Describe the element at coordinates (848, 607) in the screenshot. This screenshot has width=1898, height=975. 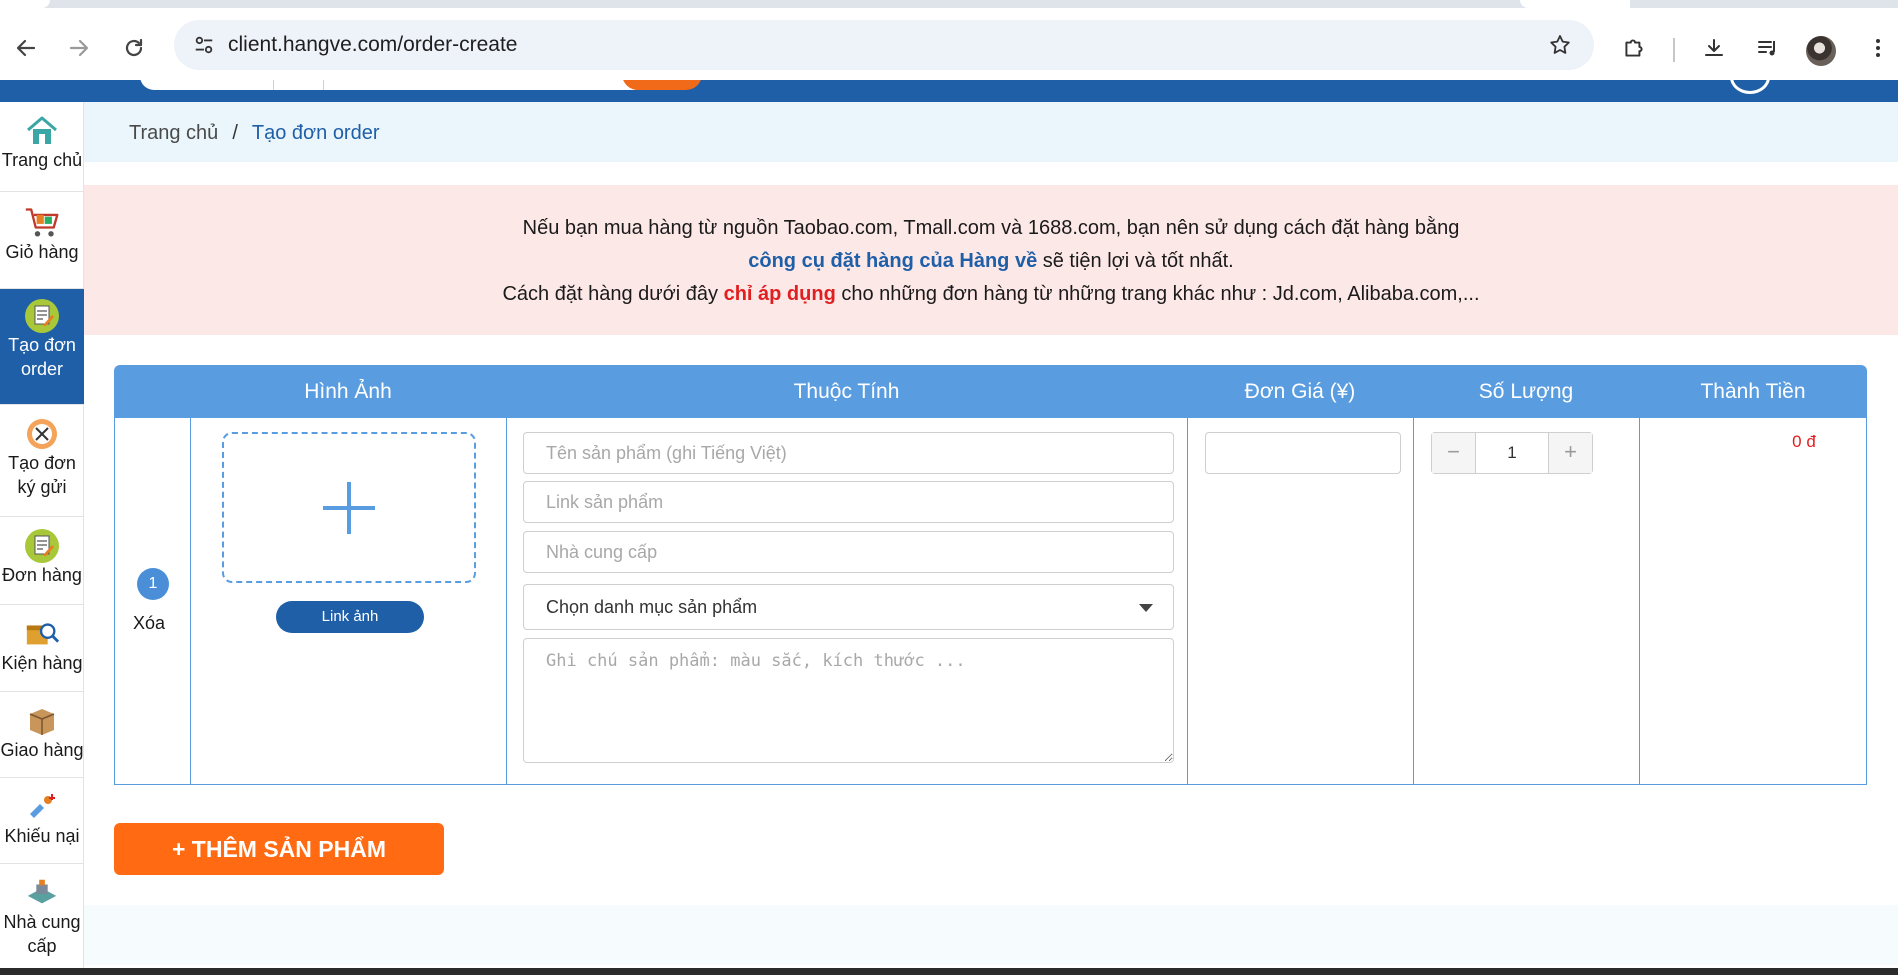
I see `category-select: Chọn danh mục sản phẩm` at that location.